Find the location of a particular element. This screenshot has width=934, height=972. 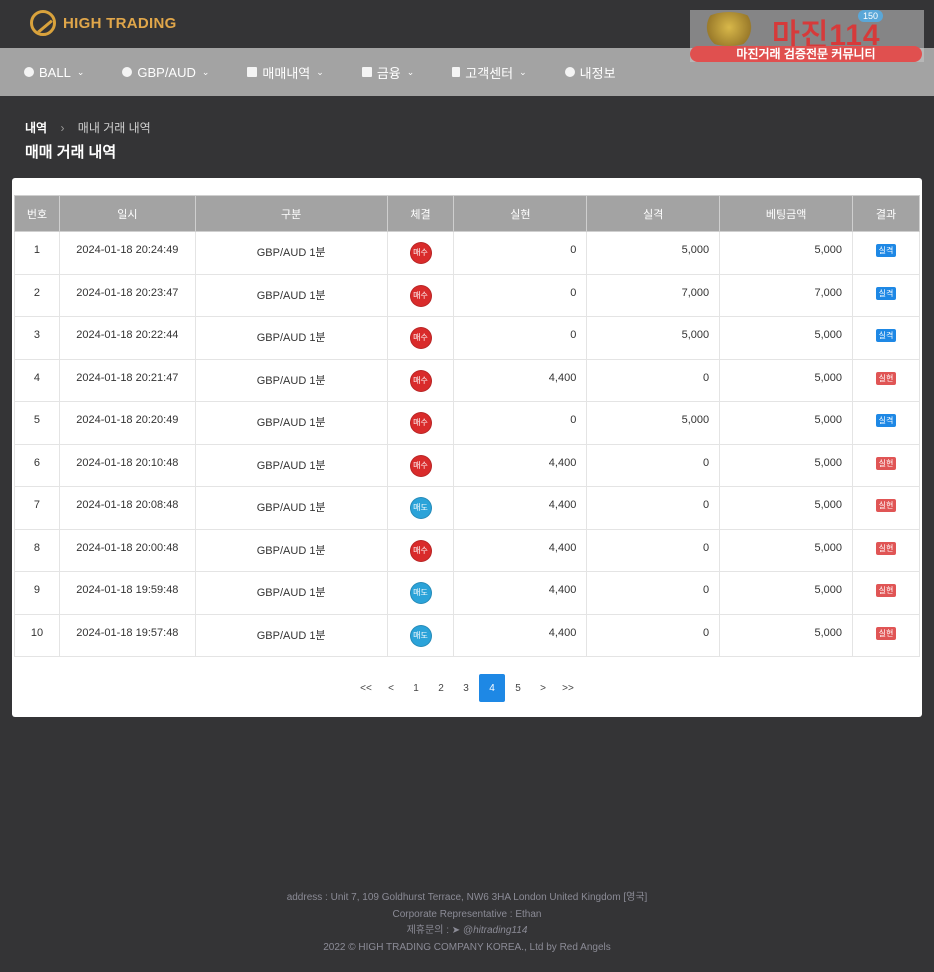

row-datetime: 2024-01-18 20:24:49 is located at coordinates (127, 253).